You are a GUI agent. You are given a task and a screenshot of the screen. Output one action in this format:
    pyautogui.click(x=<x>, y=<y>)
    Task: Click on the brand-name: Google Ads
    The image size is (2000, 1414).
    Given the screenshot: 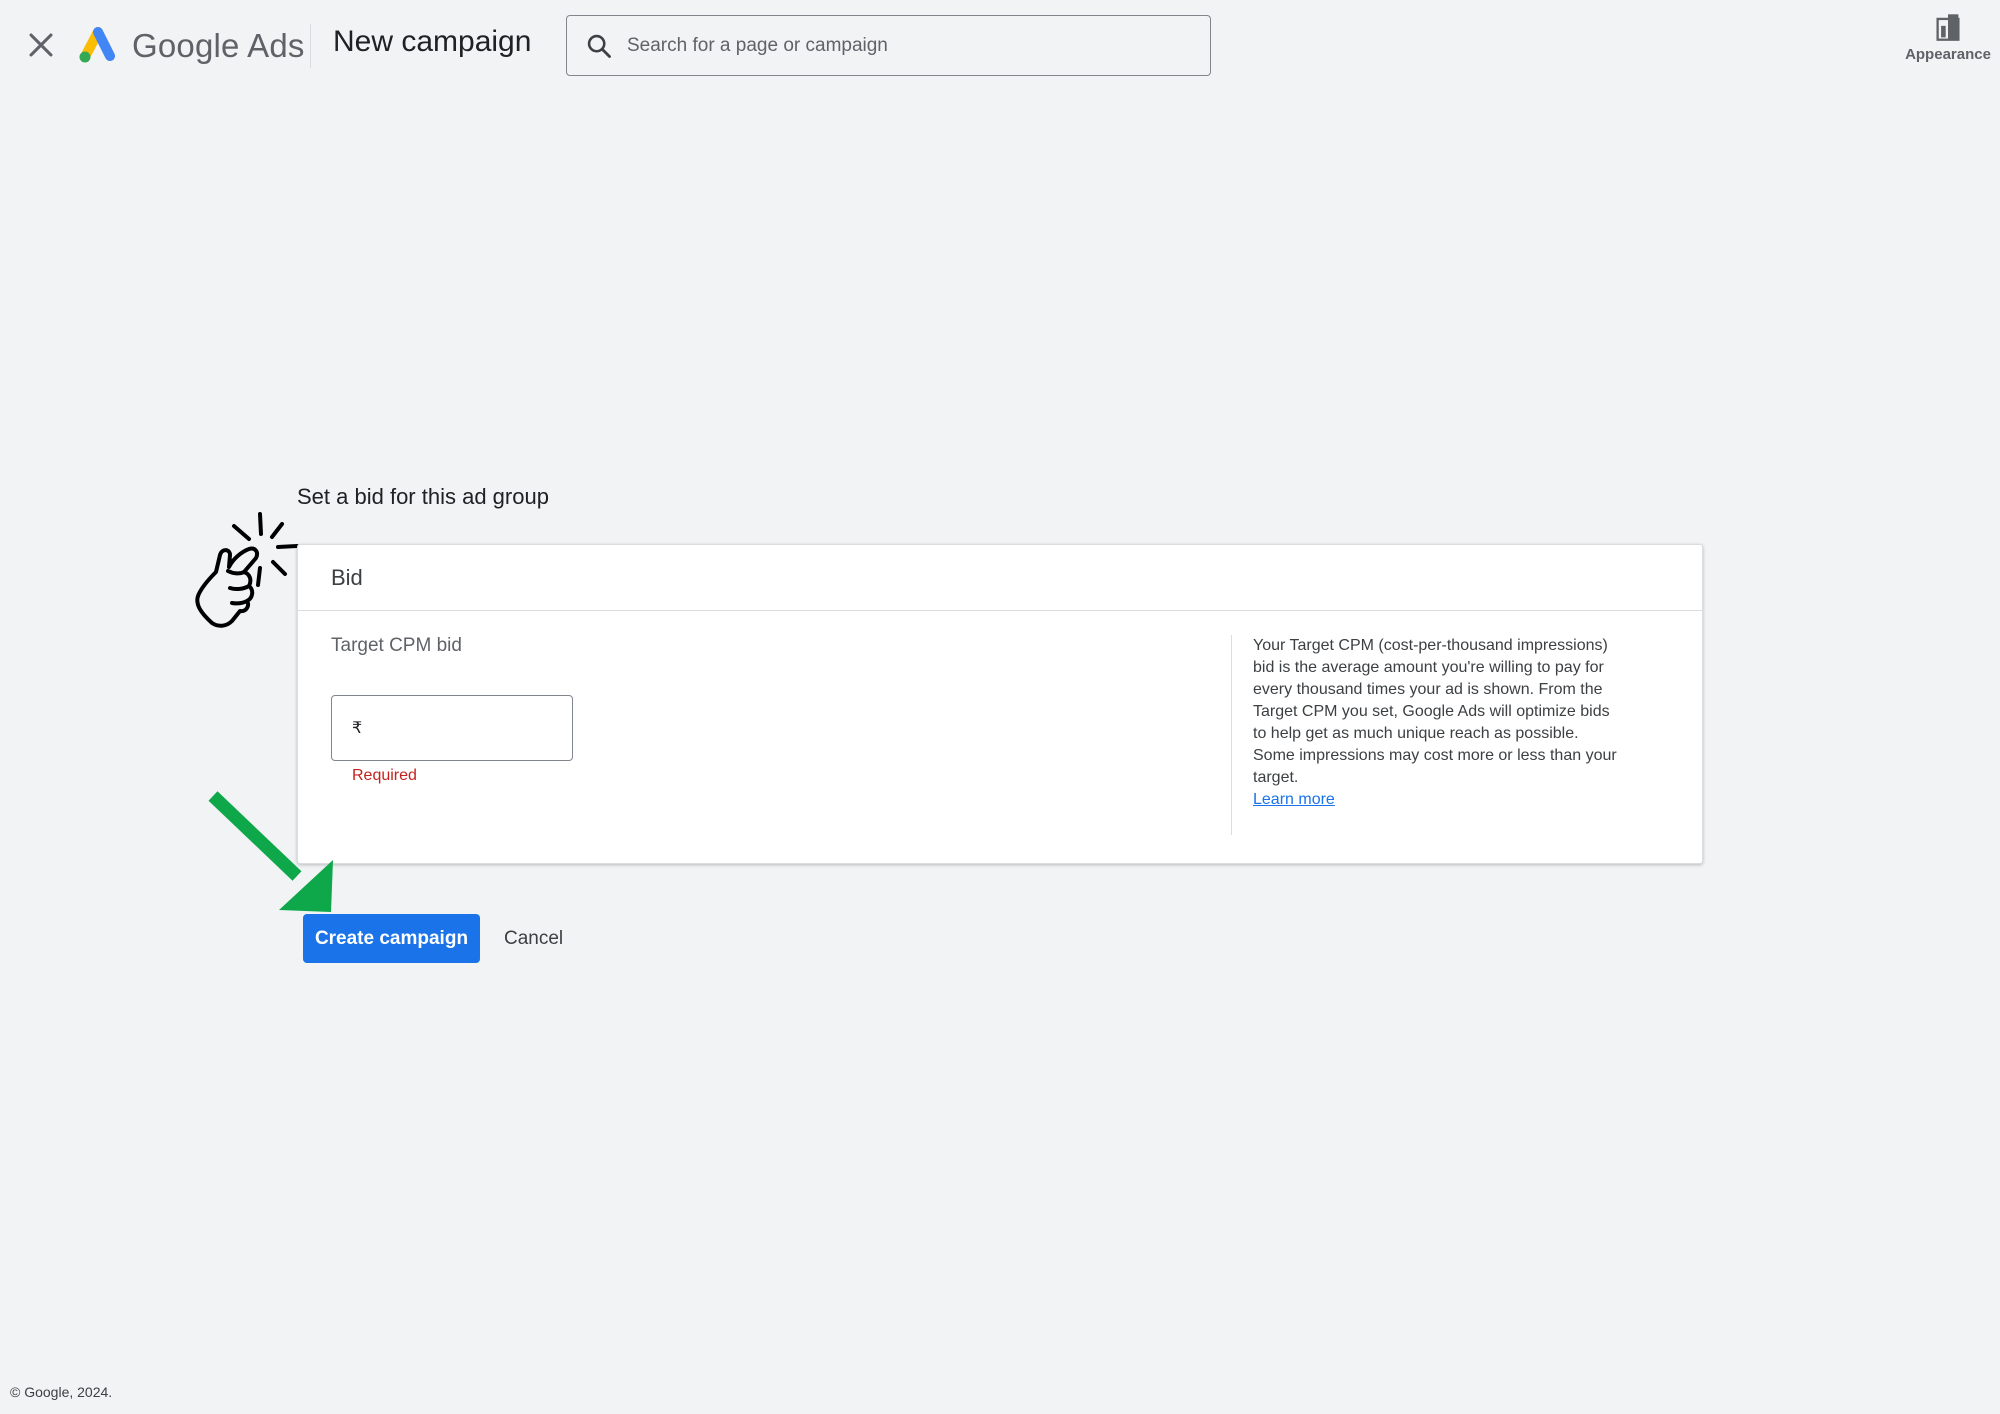 What is the action you would take?
    pyautogui.click(x=218, y=45)
    